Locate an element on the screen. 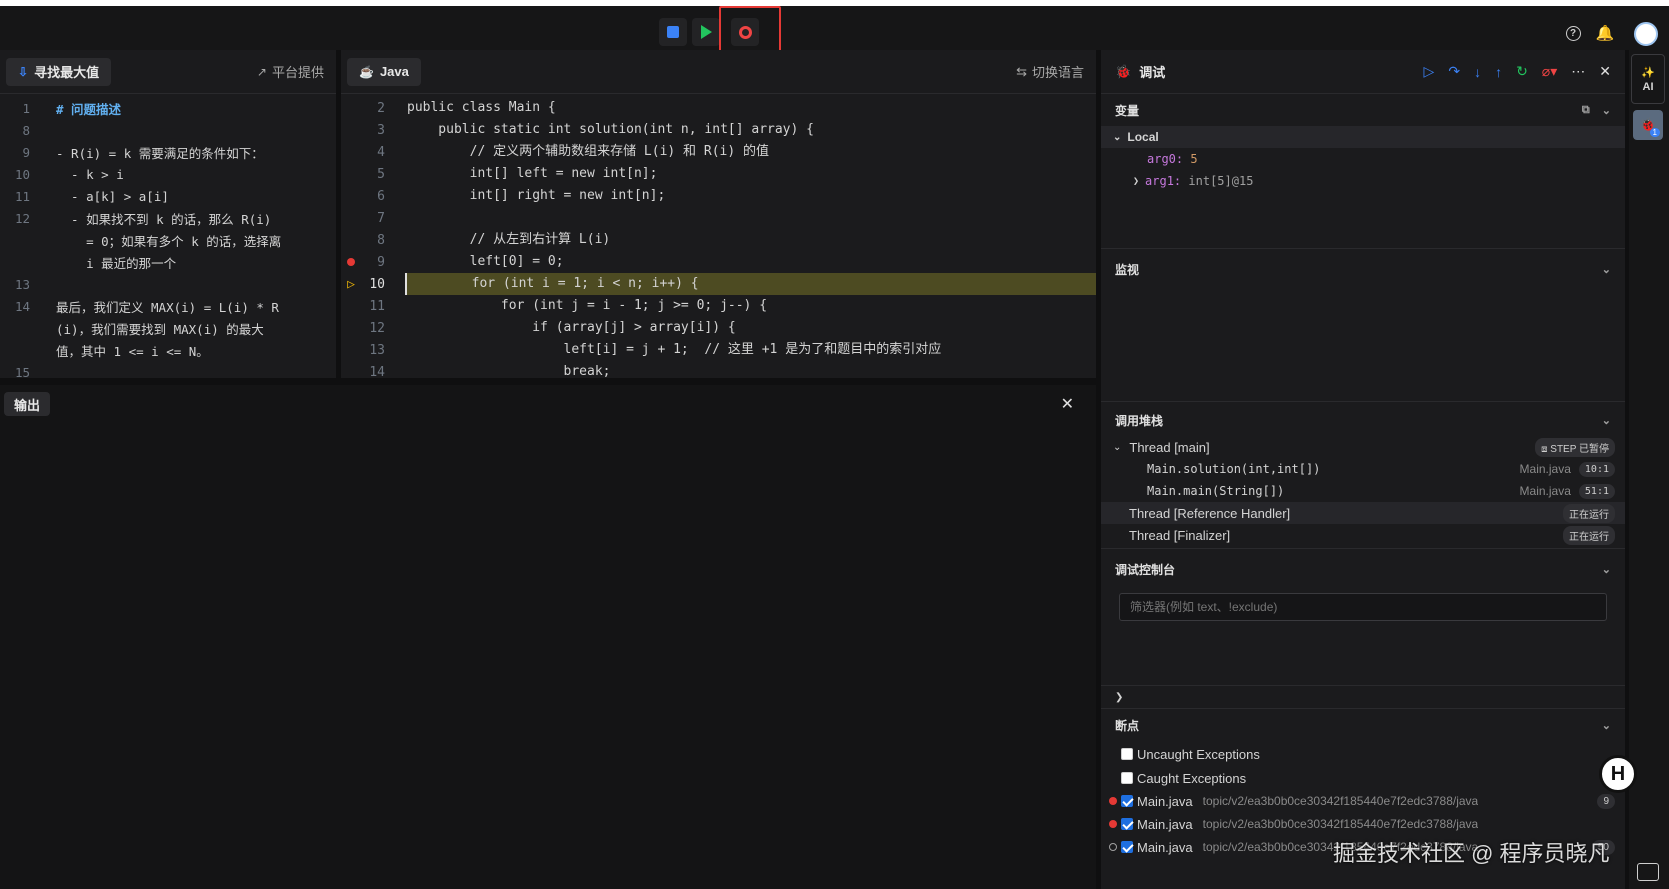 The width and height of the screenshot is (1669, 889). collapse-all-icon: ⧉ is located at coordinates (1586, 110).